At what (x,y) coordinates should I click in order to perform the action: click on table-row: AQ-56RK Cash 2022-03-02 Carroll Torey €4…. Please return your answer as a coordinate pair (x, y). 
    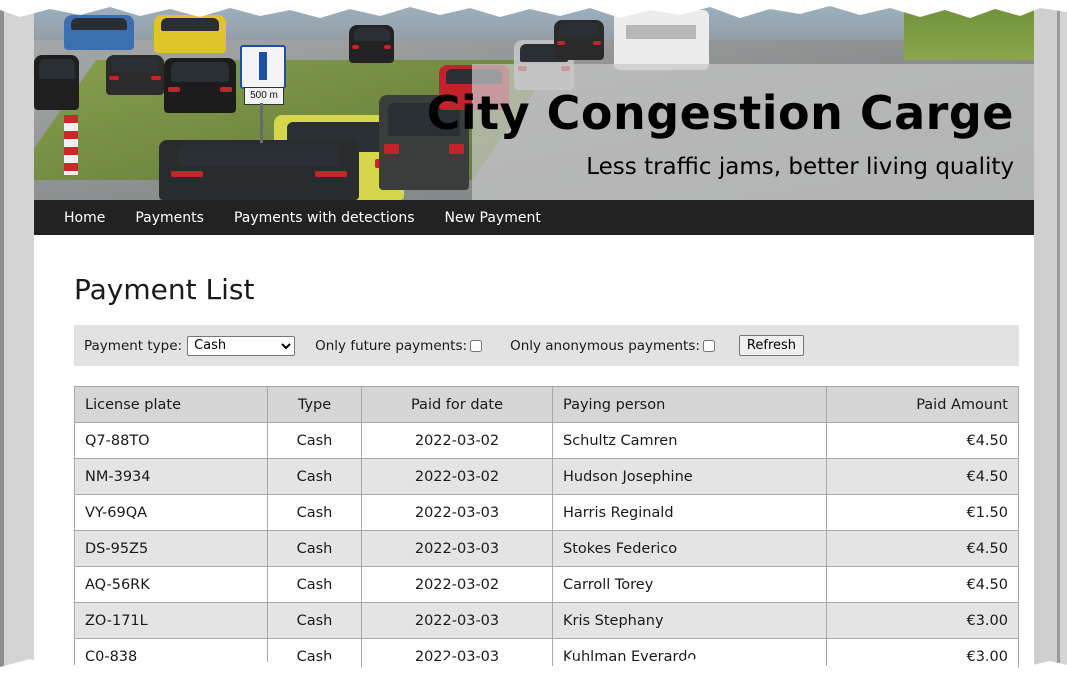
    Looking at the image, I should click on (546, 584).